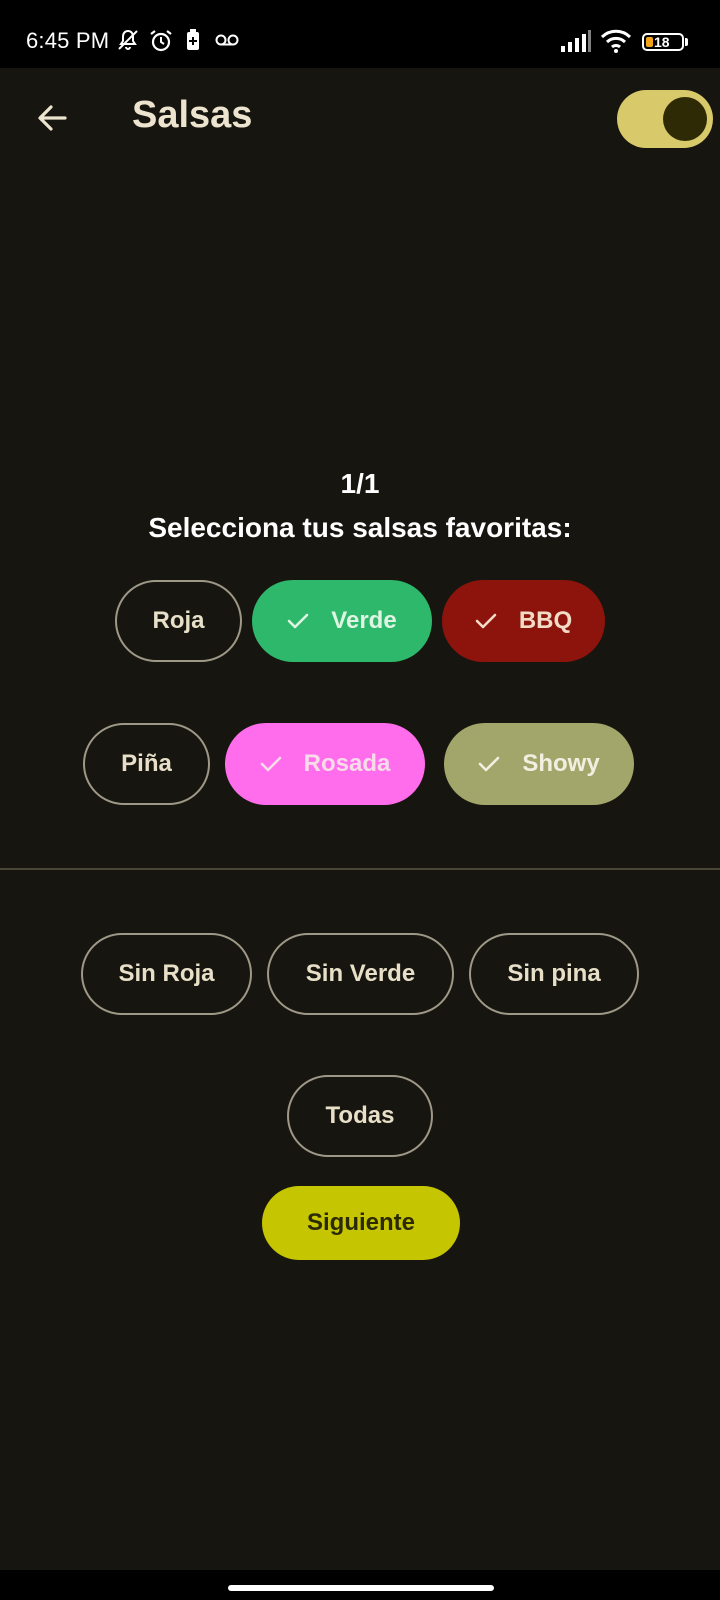  Describe the element at coordinates (360, 34) in the screenshot. I see `status-bar: 6:45 PM 18` at that location.